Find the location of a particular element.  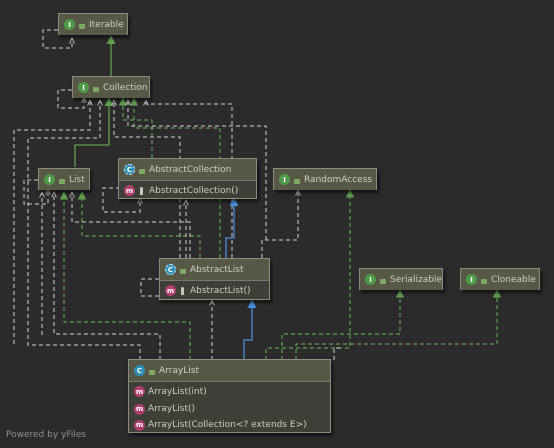

node-label: ArrayList is located at coordinates (179, 370).